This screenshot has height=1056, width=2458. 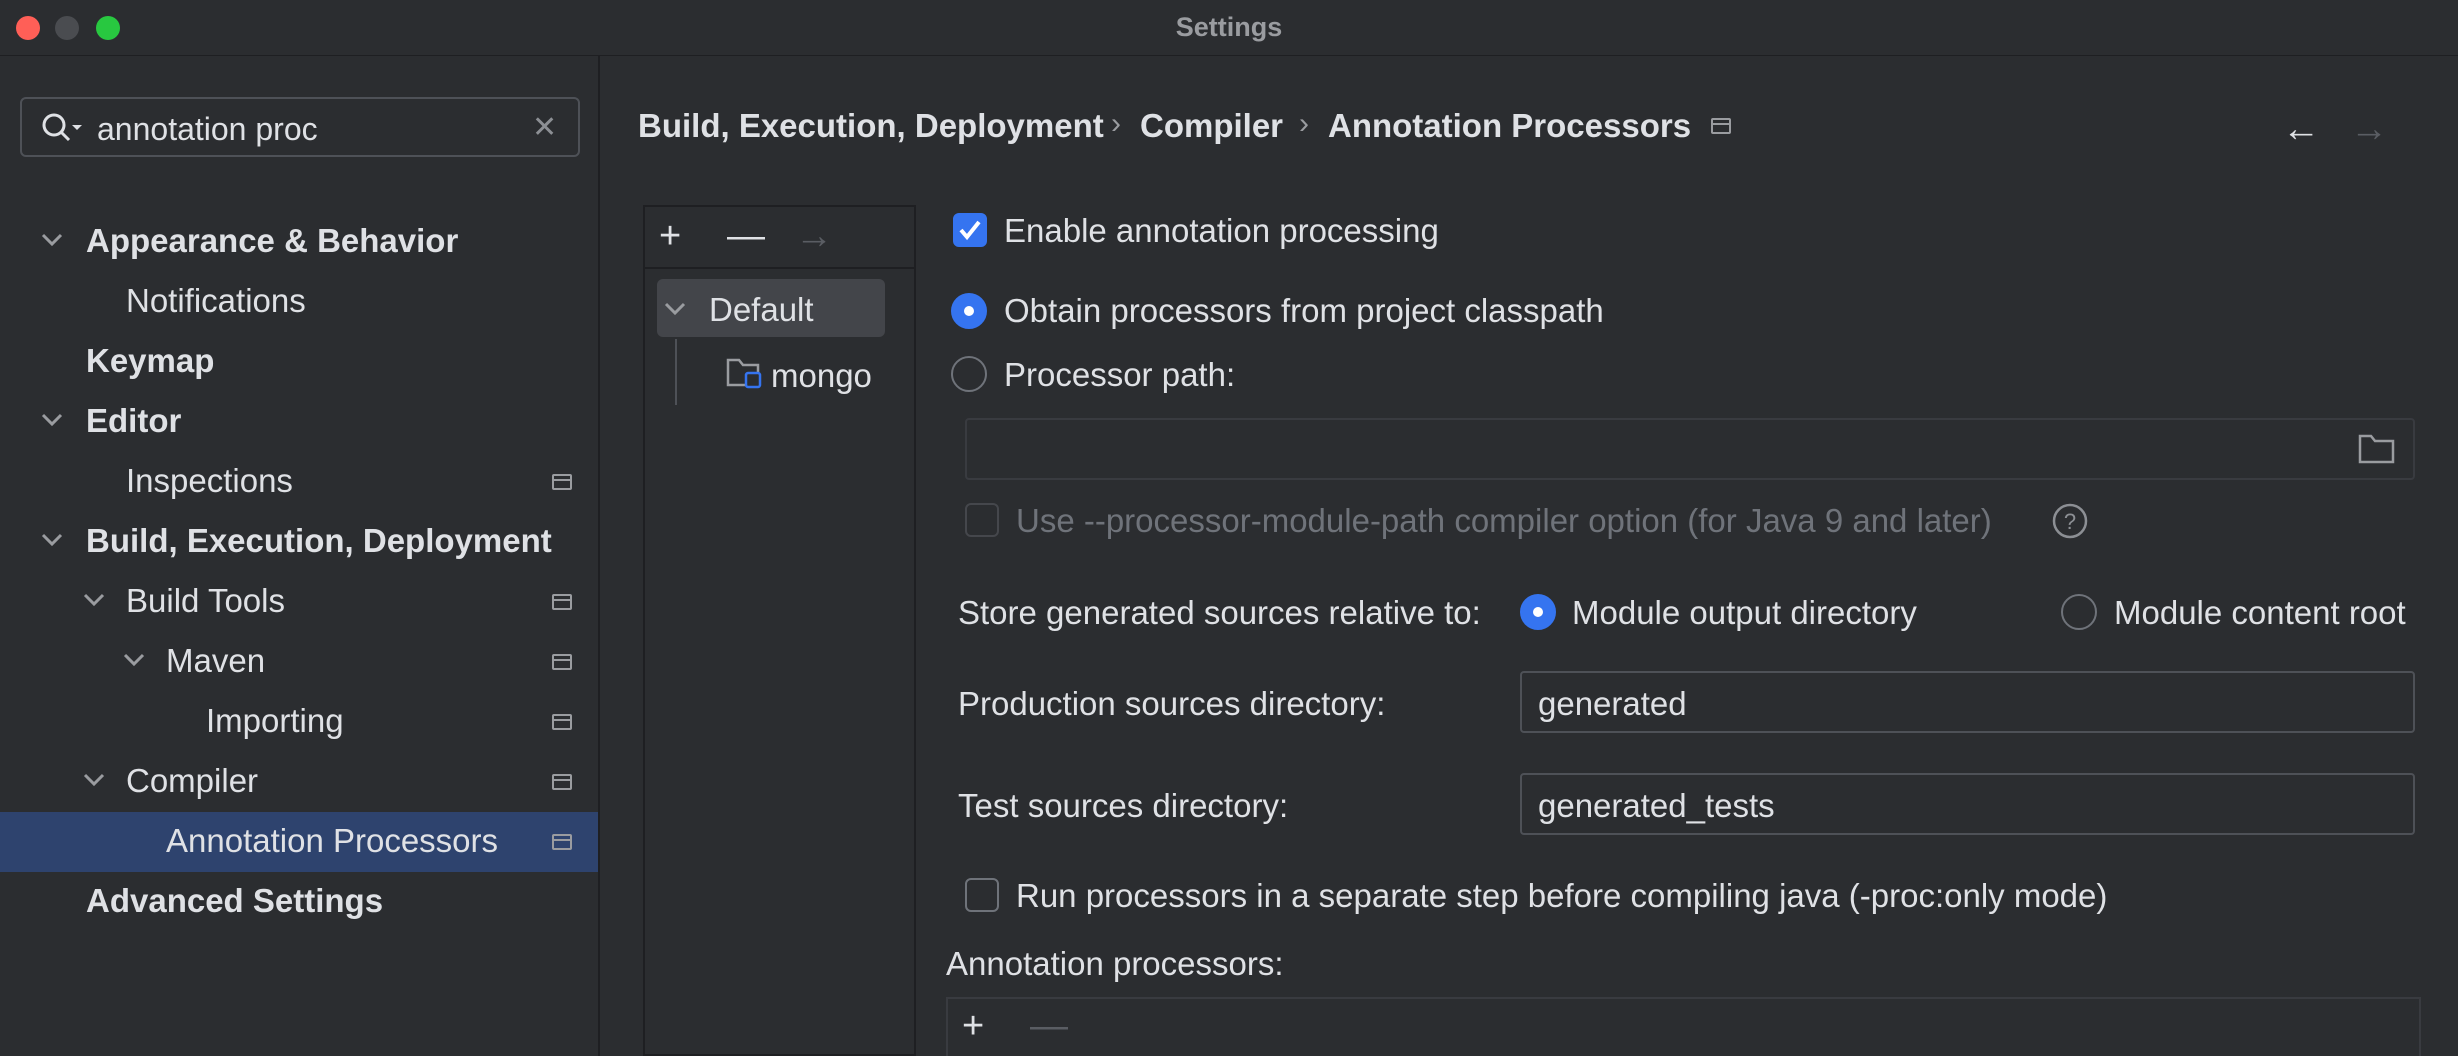 I want to click on sidebar-item-advanced-settings: Advanced Settings, so click(x=299, y=902).